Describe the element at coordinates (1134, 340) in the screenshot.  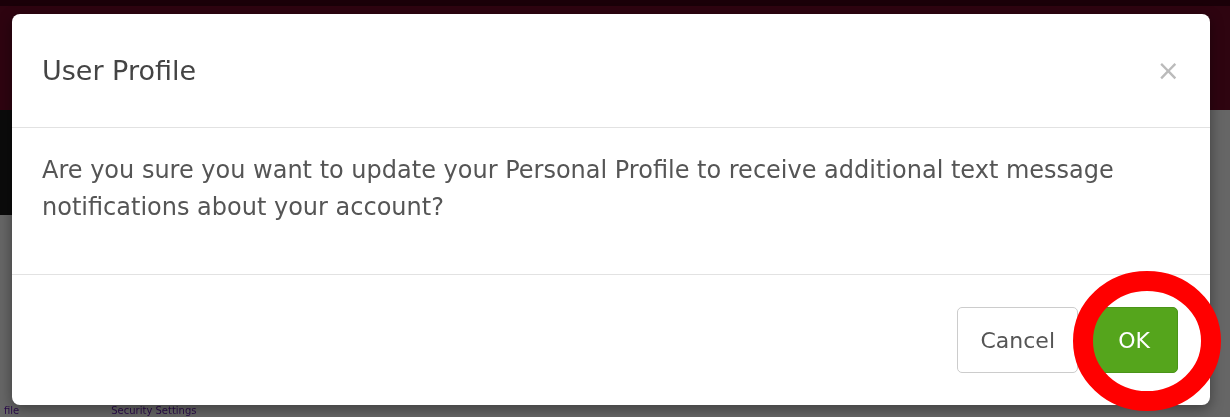
I see `ok-button: OK` at that location.